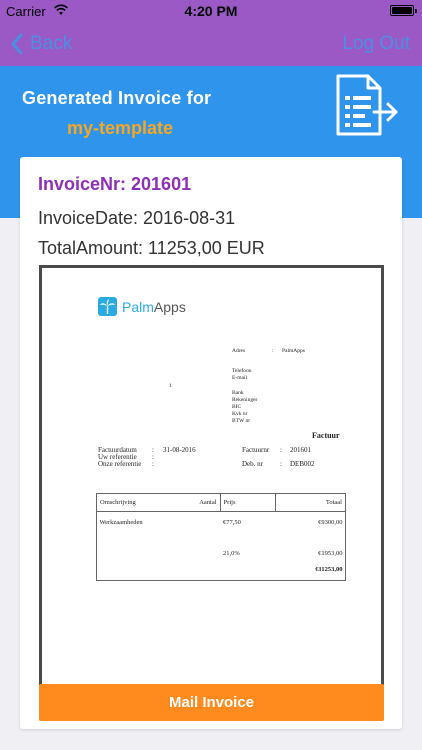 This screenshot has height=750, width=422. Describe the element at coordinates (153, 464) in the screenshot. I see `onze-referentie-sep: :` at that location.